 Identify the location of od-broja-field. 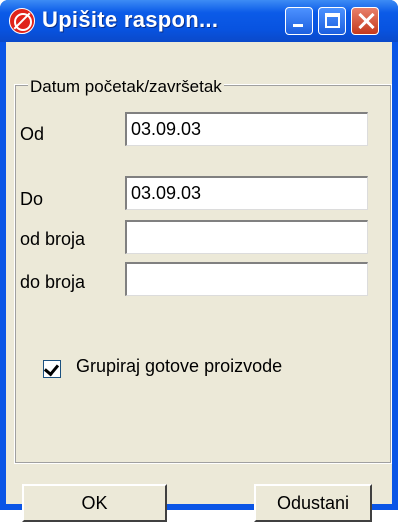
(246, 237).